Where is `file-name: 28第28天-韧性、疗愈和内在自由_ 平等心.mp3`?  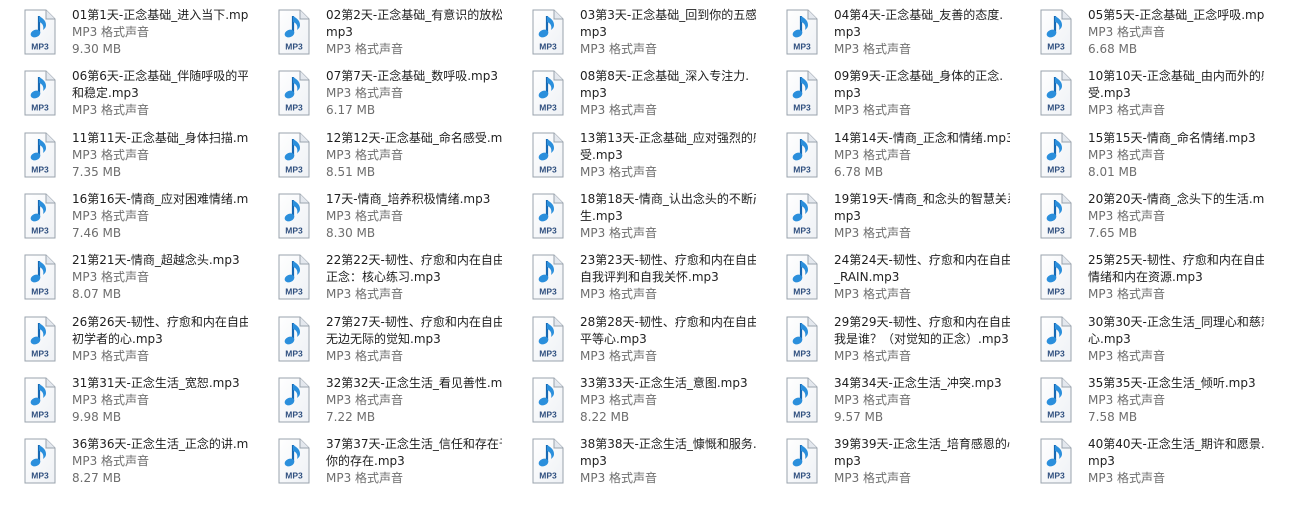 file-name: 28第28天-韧性、疗愈和内在自由_ 平等心.mp3 is located at coordinates (668, 331).